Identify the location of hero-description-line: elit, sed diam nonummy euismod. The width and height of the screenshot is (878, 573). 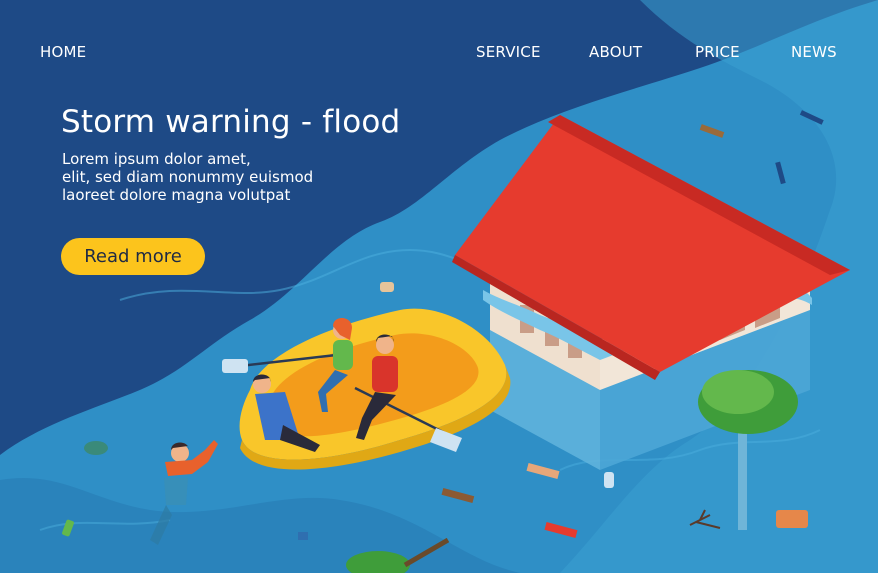
(188, 177).